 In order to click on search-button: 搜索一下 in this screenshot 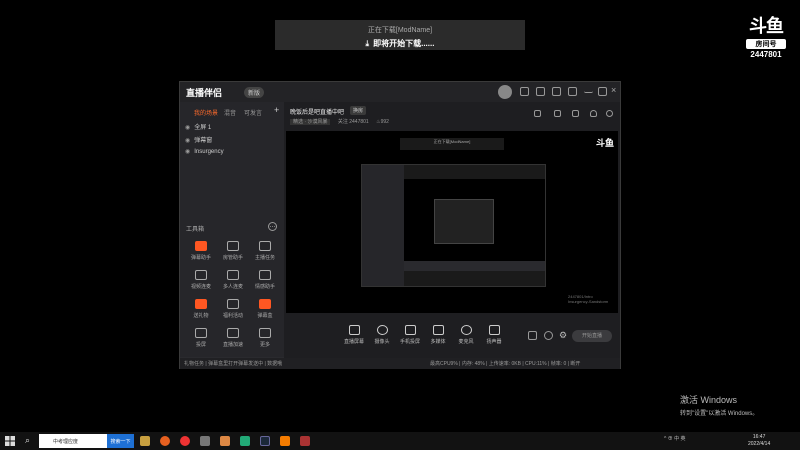, I will do `click(120, 441)`.